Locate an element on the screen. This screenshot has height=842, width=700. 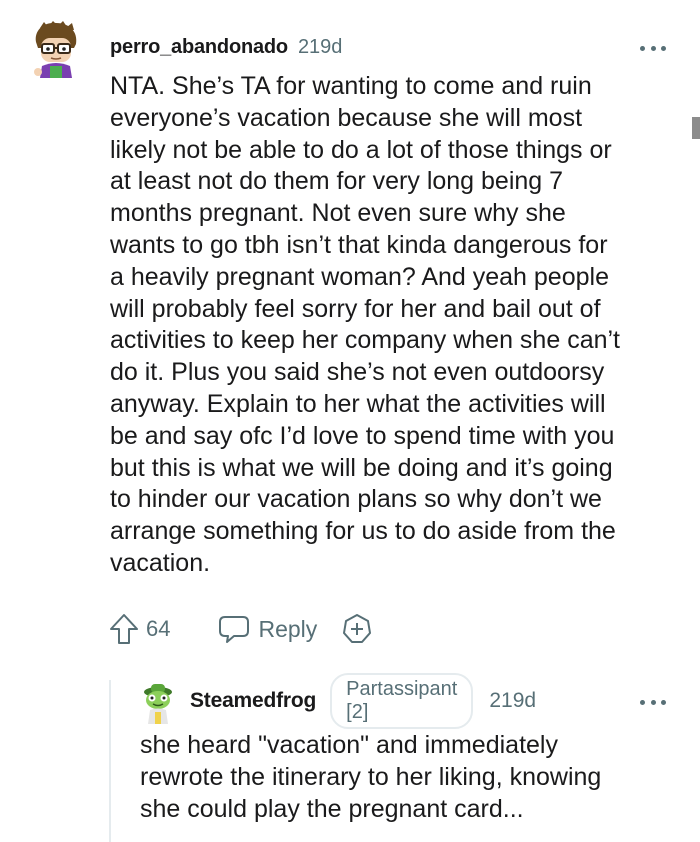
reply-label: Reply is located at coordinates (288, 628).